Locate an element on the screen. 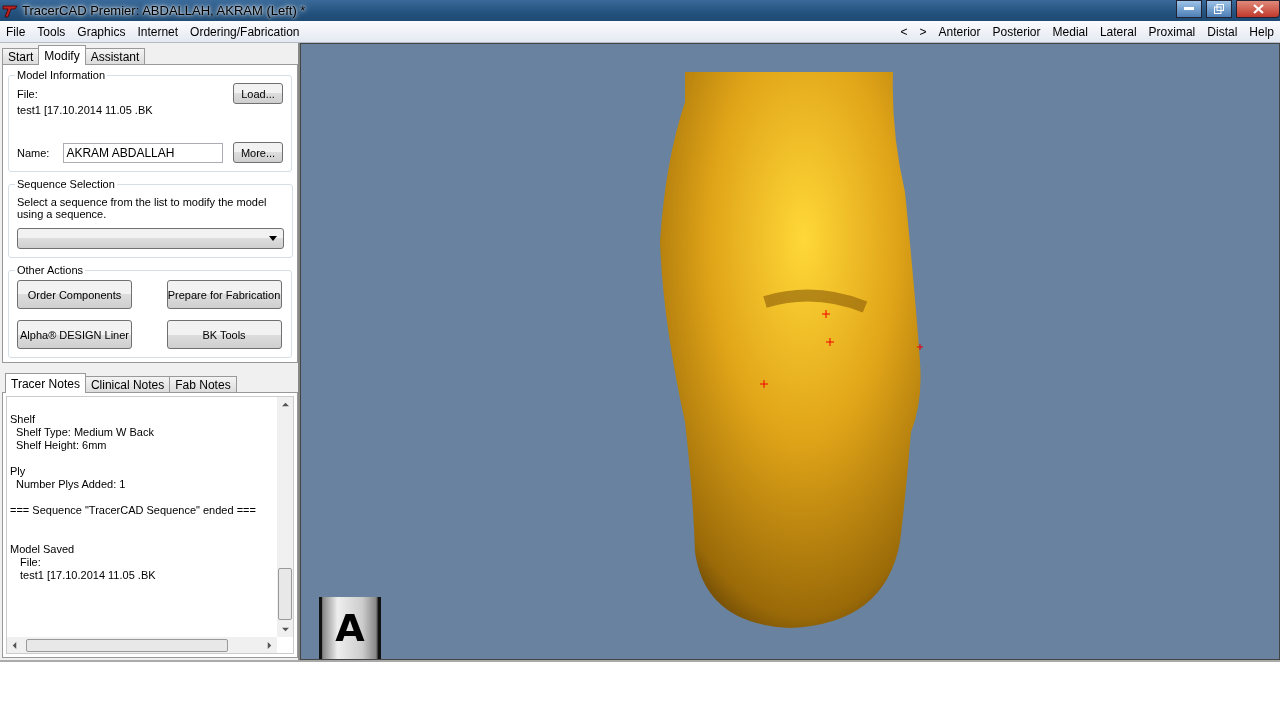 The image size is (1280, 720). note-line: Number Plys Added: 1 is located at coordinates (71, 484).